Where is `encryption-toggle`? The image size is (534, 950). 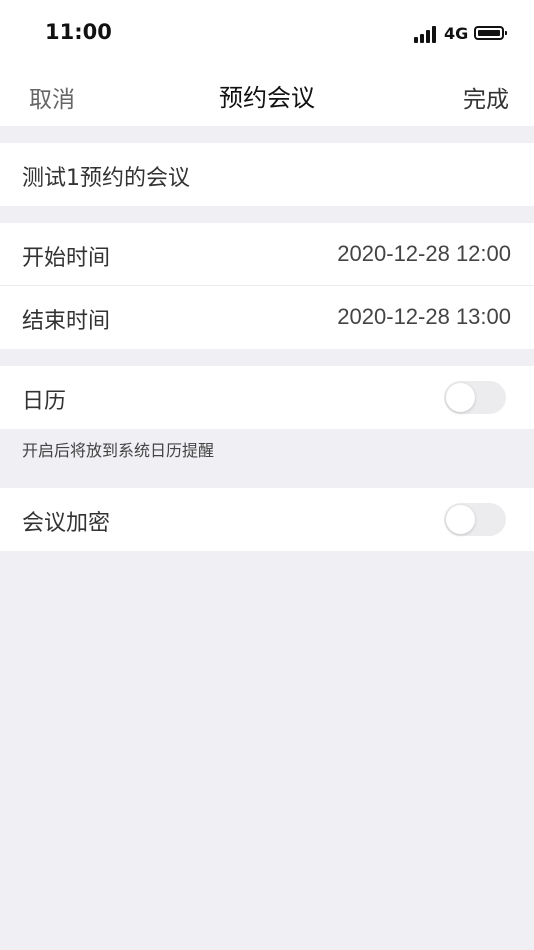
encryption-toggle is located at coordinates (475, 519).